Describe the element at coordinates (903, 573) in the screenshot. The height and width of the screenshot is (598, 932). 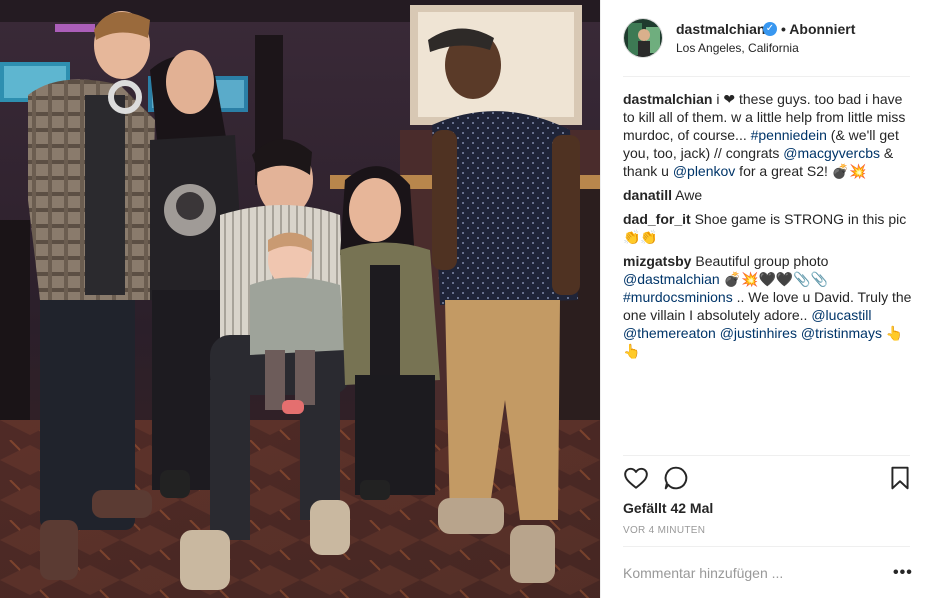
I see `more-options-button: •••` at that location.